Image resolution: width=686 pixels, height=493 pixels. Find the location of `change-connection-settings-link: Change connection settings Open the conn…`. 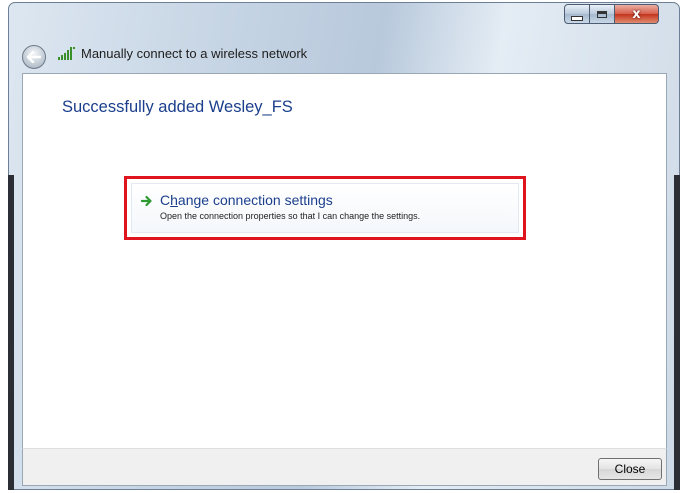

change-connection-settings-link: Change connection settings Open the conn… is located at coordinates (325, 208).